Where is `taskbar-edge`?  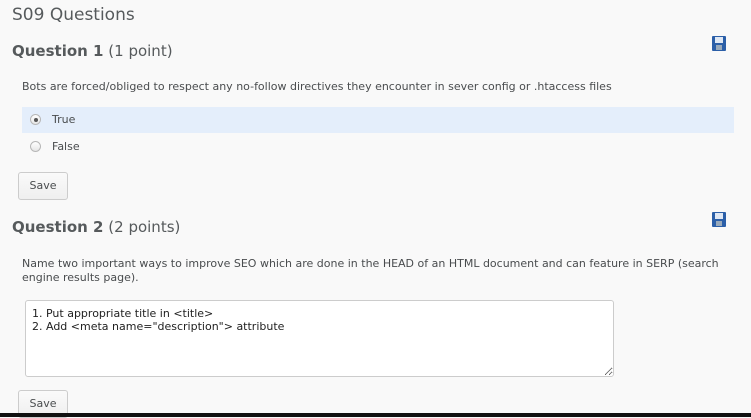 taskbar-edge is located at coordinates (375, 415).